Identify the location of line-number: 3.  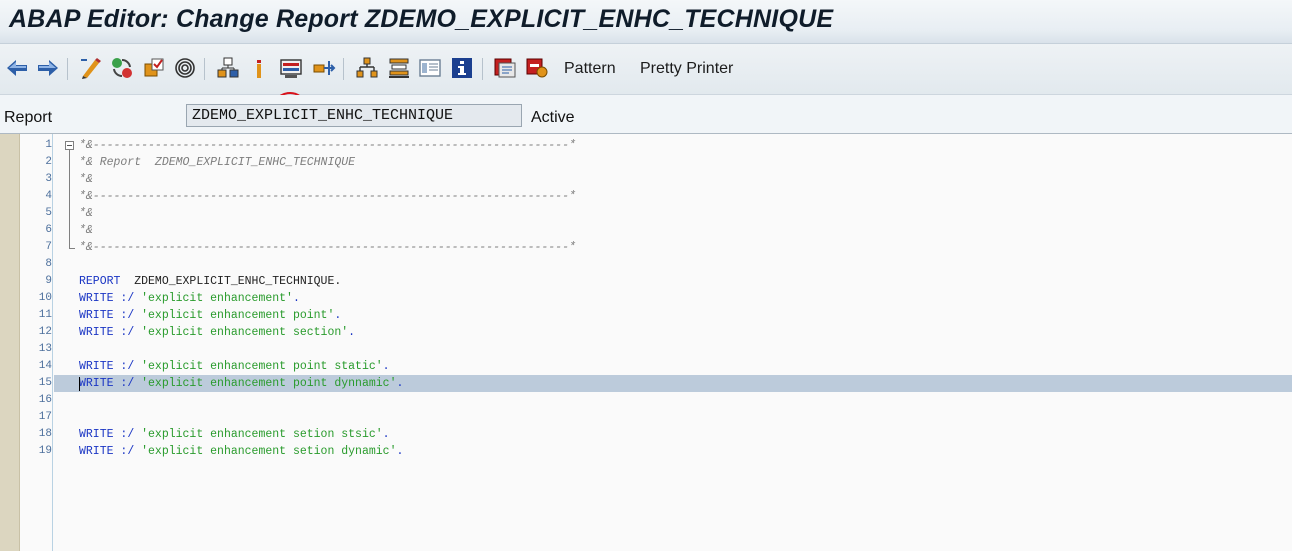
(48, 179).